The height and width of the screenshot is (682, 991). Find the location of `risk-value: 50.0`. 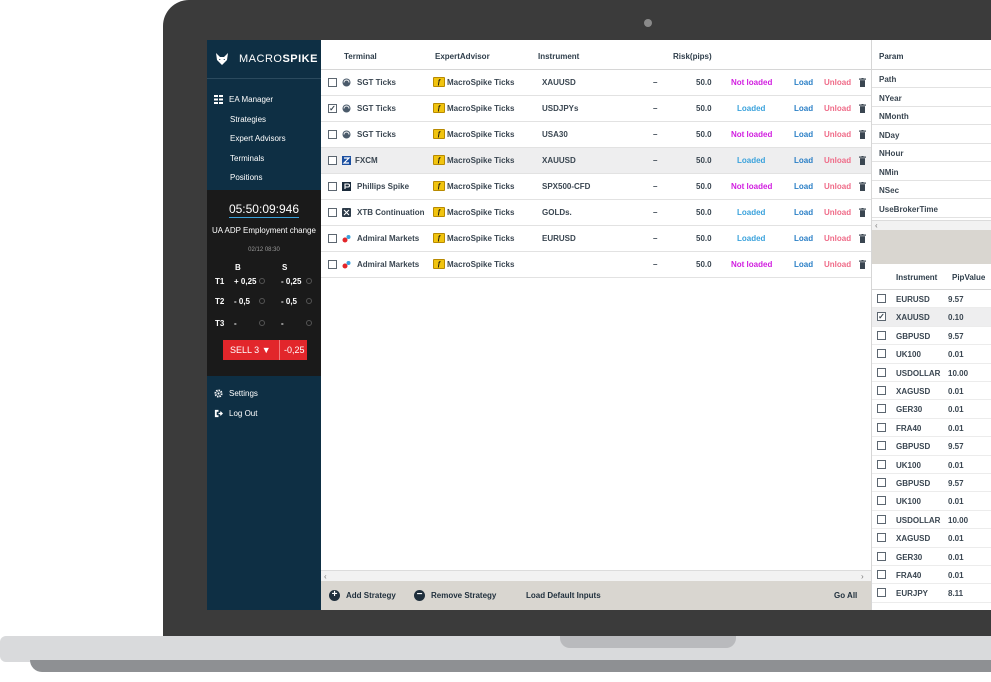

risk-value: 50.0 is located at coordinates (704, 212).